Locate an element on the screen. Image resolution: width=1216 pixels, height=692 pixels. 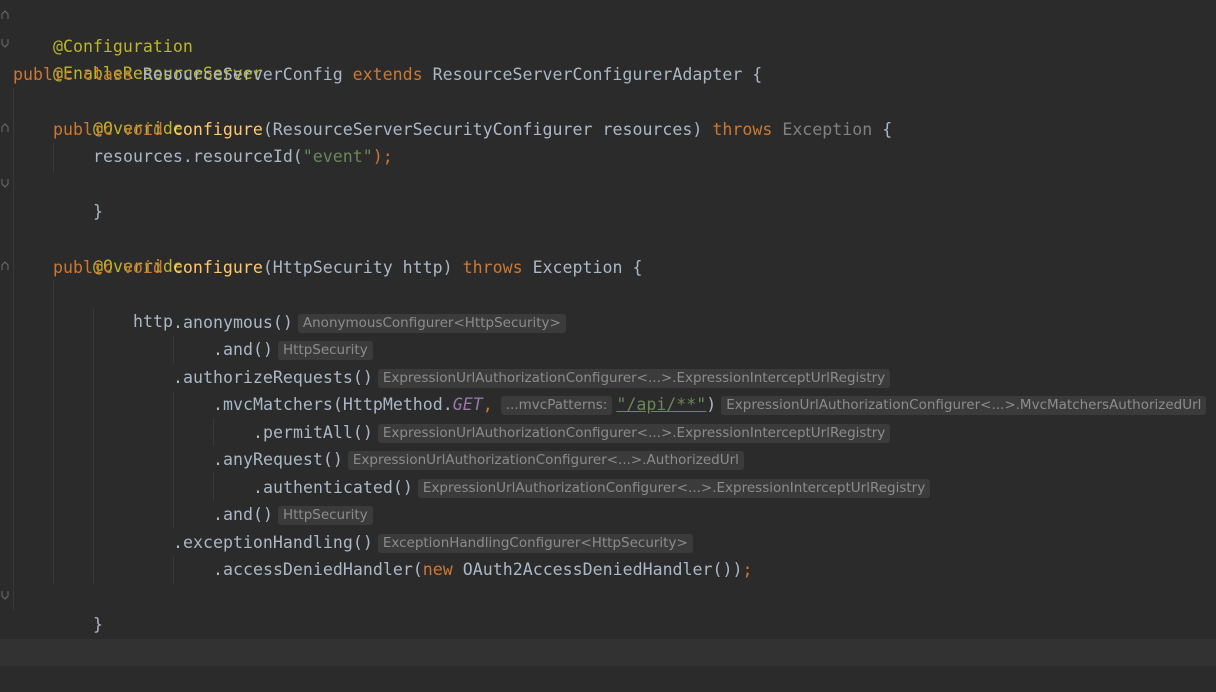
method-call: .anonymous() is located at coordinates (233, 322).